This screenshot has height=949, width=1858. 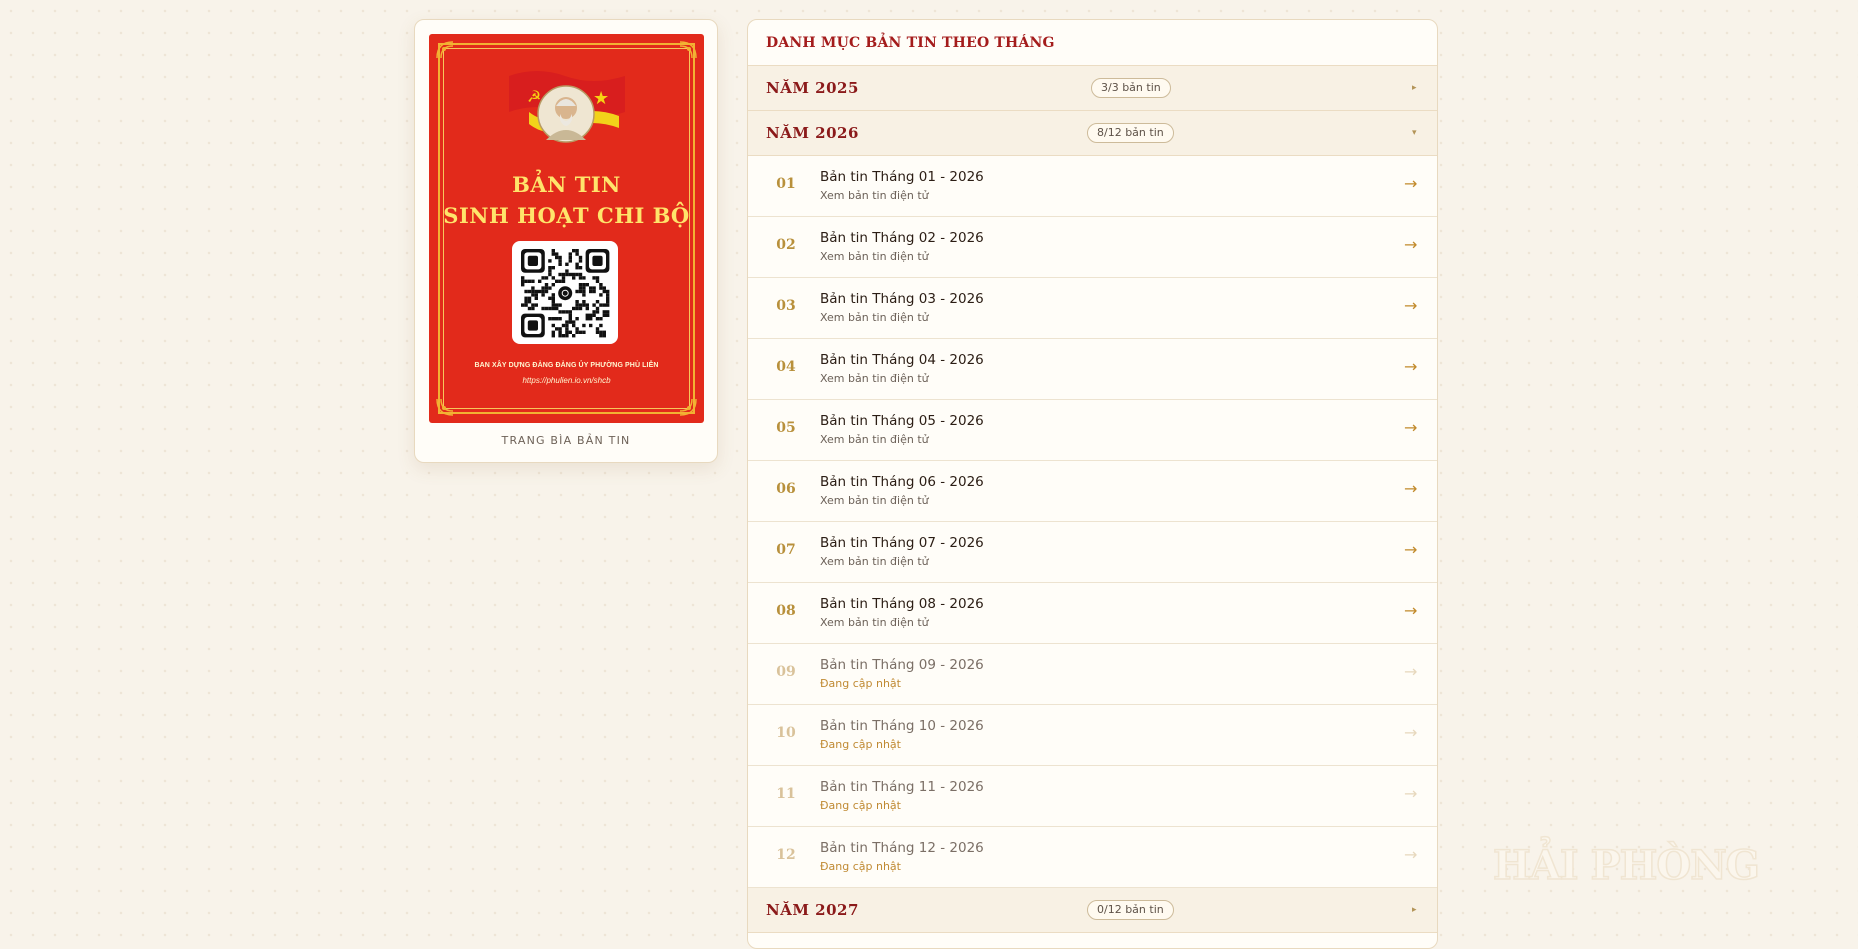 I want to click on month-row: 09 Bản tin Tháng 09 - 2026 Đang cập nhật →, so click(x=1092, y=674).